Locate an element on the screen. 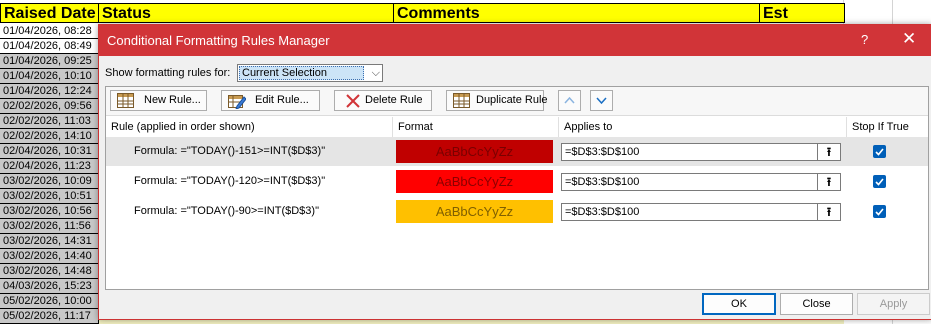 This screenshot has height=324, width=931. raised-date-cell: 02/04/2026, 11:23 is located at coordinates (49, 166).